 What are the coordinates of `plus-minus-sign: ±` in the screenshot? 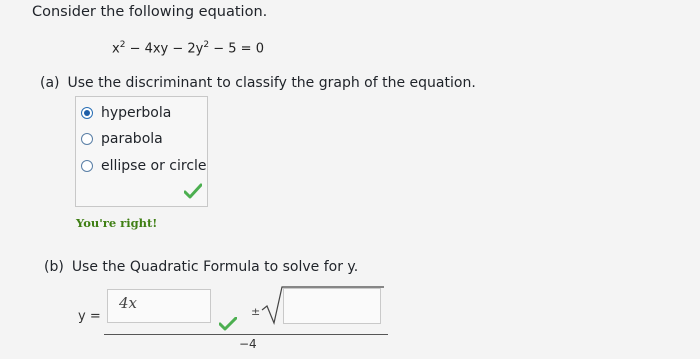 It's located at (256, 311).